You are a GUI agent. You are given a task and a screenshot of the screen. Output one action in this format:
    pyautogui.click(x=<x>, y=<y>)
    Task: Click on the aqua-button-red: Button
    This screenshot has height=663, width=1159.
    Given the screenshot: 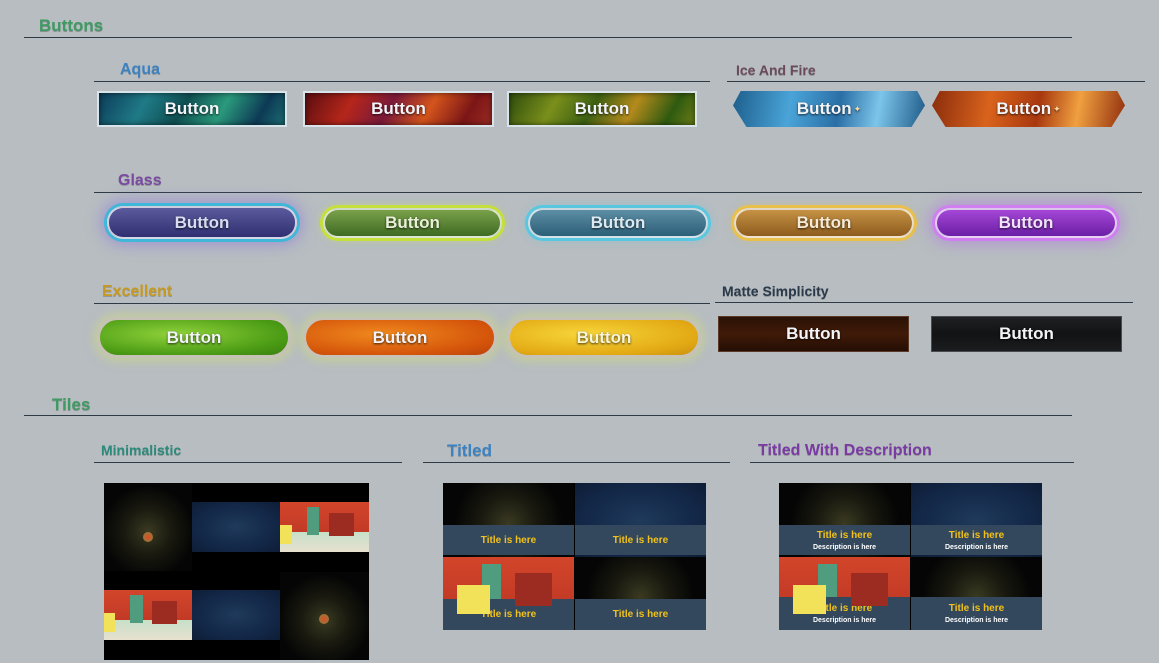 What is the action you would take?
    pyautogui.click(x=398, y=109)
    